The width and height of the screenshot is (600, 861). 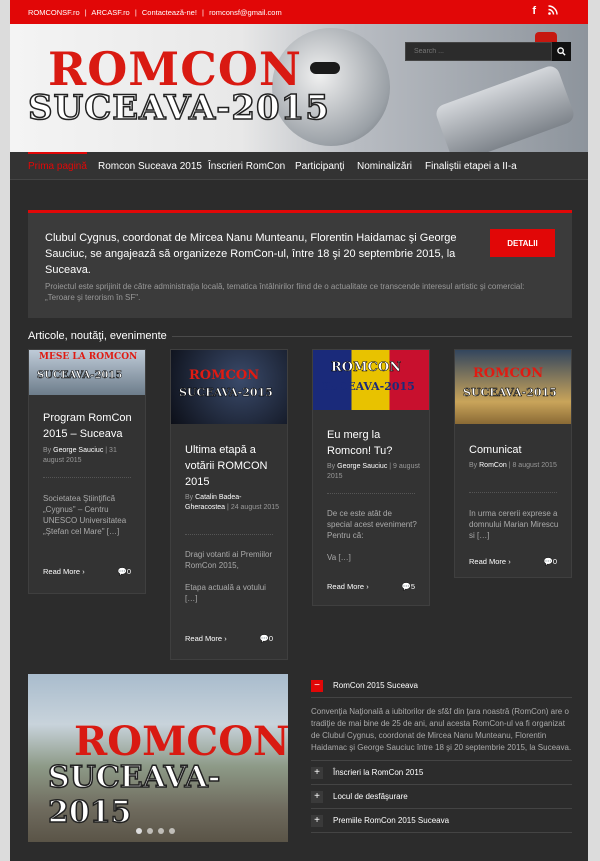 I want to click on search-button, so click(x=561, y=51).